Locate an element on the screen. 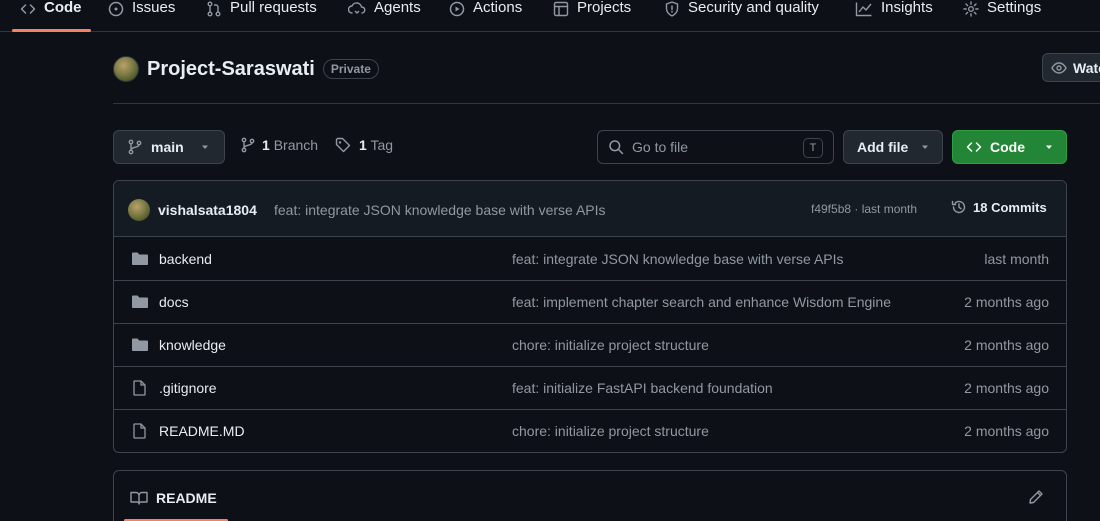 This screenshot has height=521, width=1100. branch-count: 1 is located at coordinates (266, 145).